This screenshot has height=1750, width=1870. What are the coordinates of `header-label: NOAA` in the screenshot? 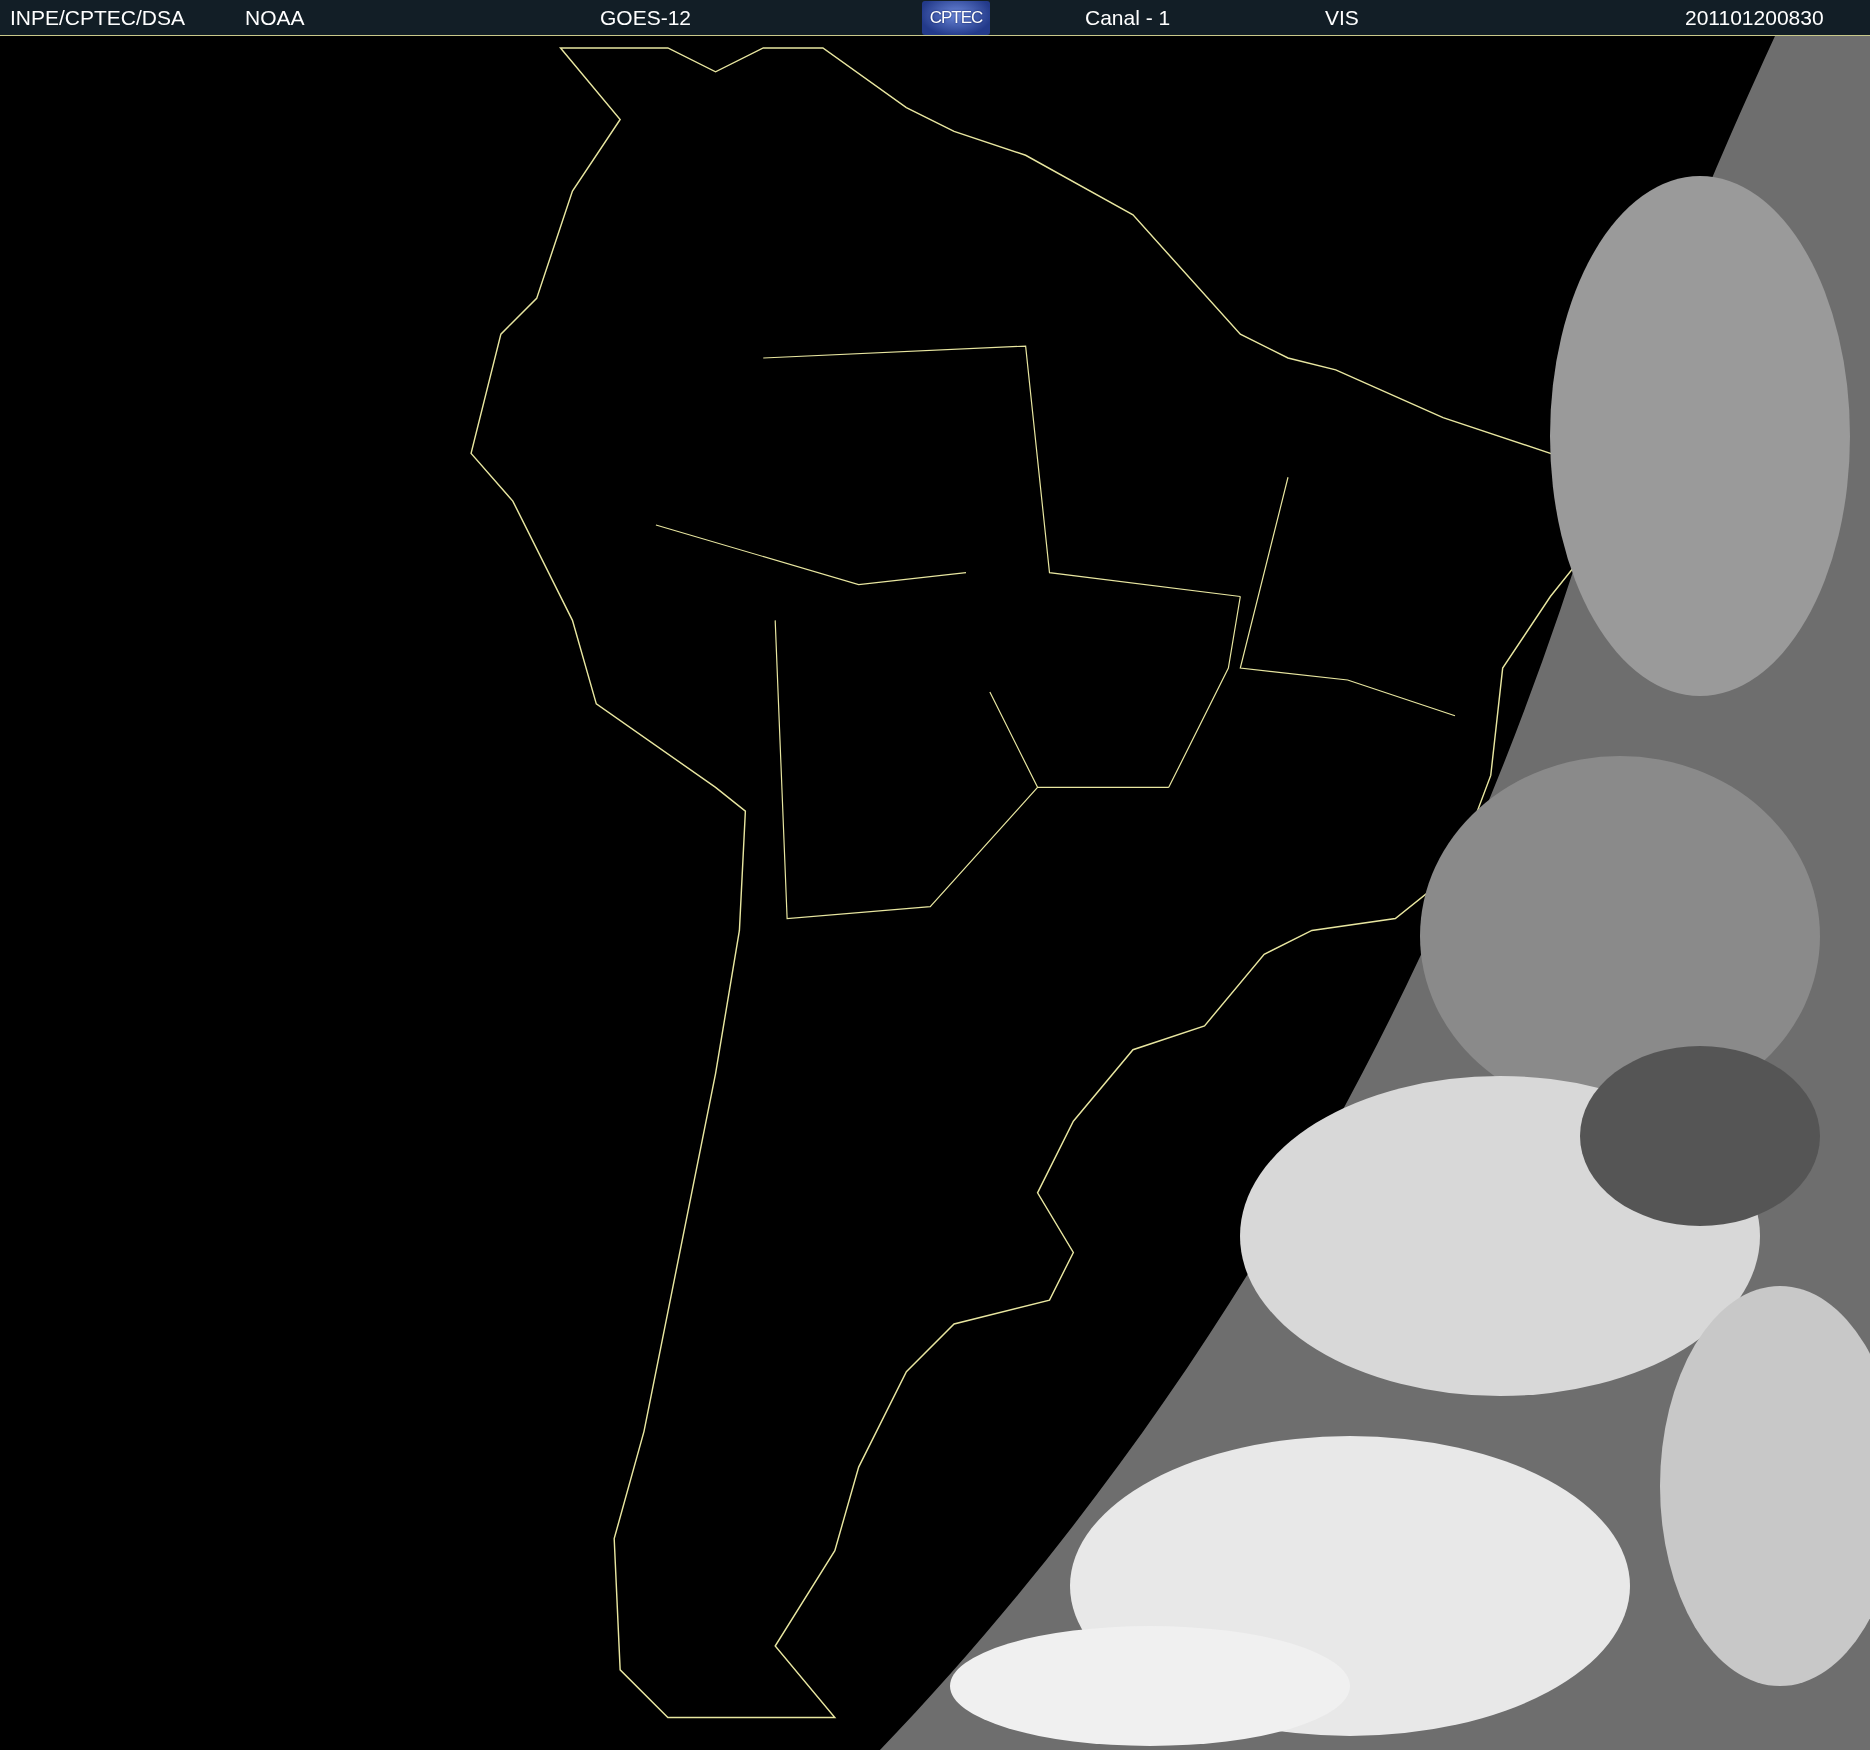 It's located at (275, 17).